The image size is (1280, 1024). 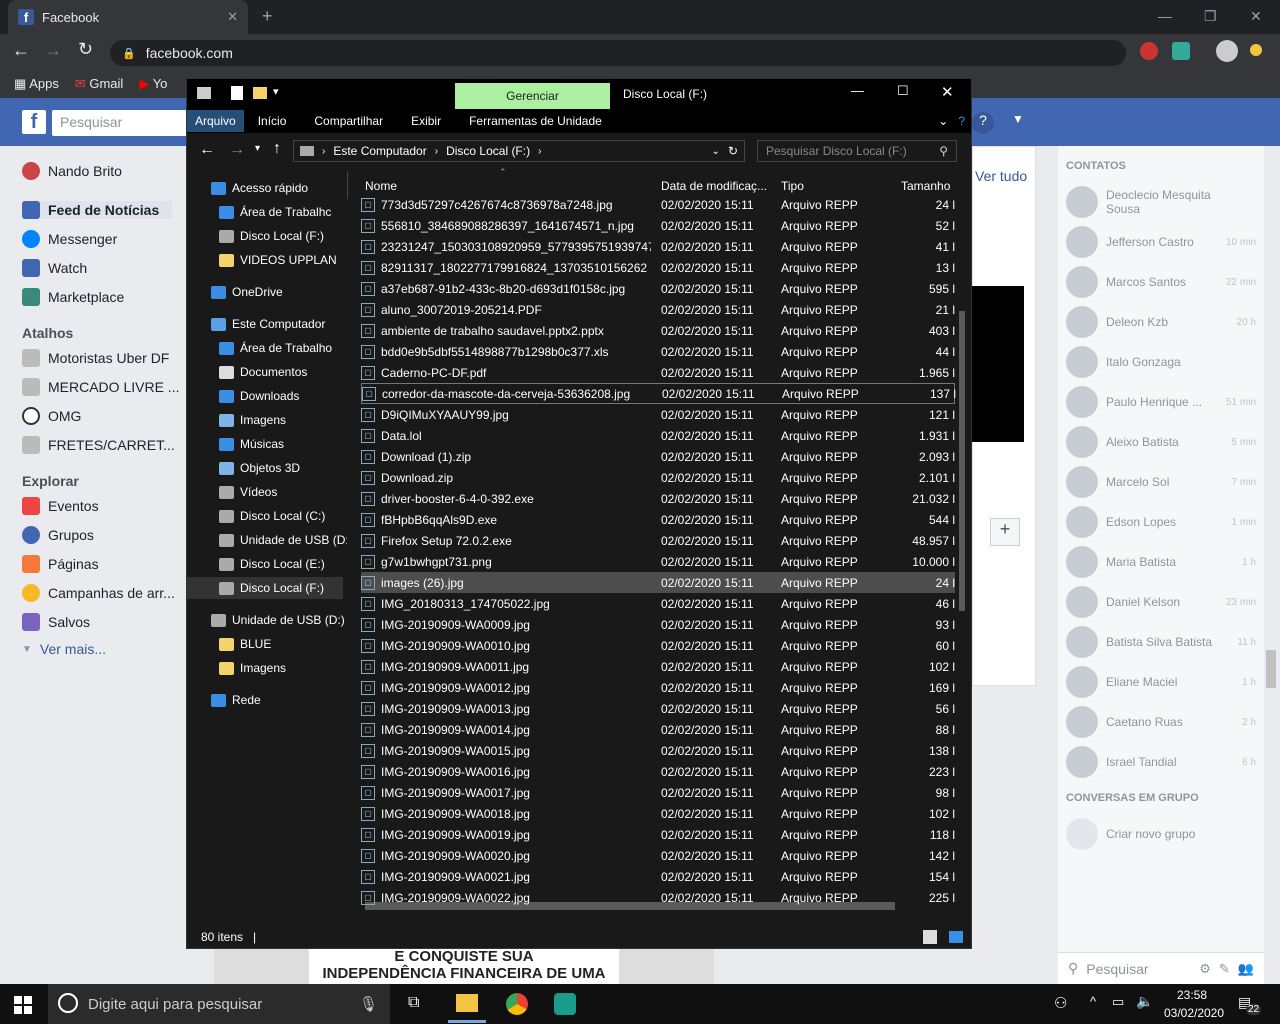 What do you see at coordinates (1161, 482) in the screenshot?
I see `contact-item: Marcelo Sol 7 min` at bounding box center [1161, 482].